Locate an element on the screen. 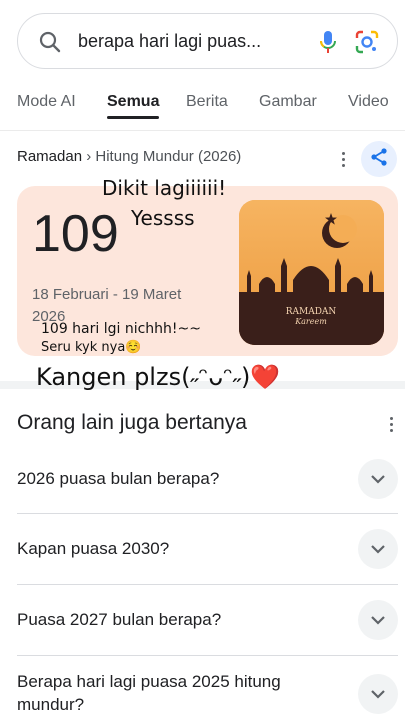 The image size is (405, 720). search-icon is located at coordinates (50, 44).